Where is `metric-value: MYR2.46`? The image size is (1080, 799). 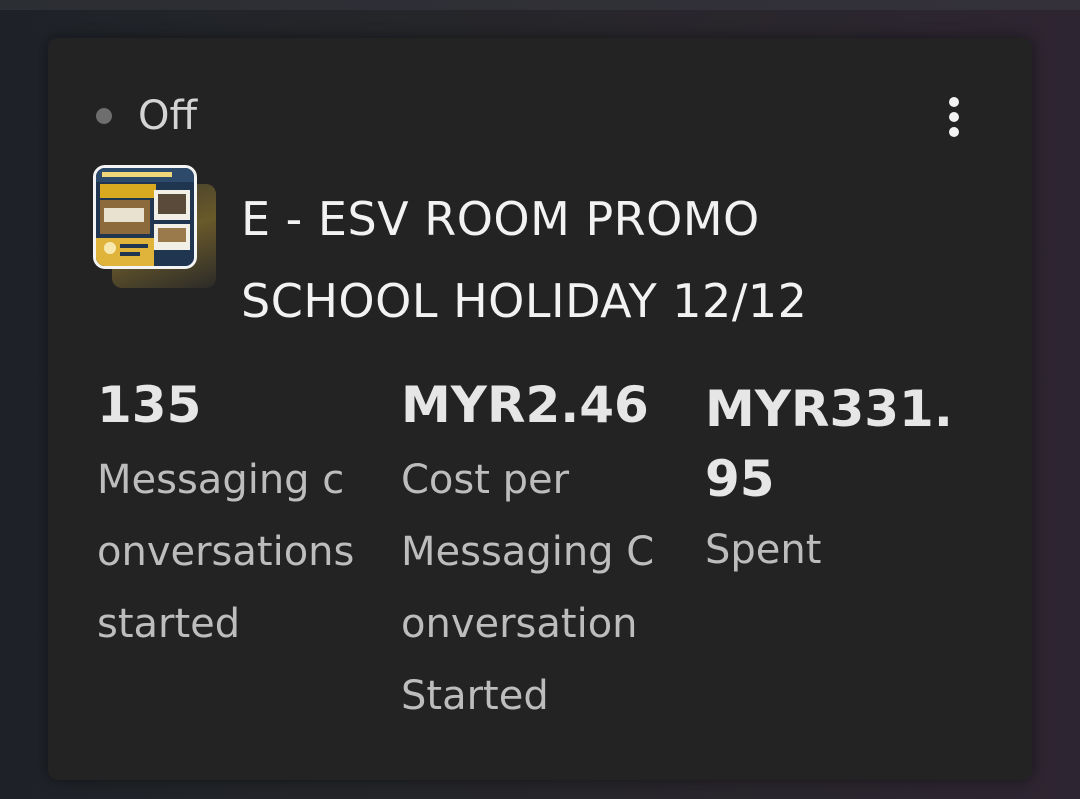 metric-value: MYR2.46 is located at coordinates (525, 405).